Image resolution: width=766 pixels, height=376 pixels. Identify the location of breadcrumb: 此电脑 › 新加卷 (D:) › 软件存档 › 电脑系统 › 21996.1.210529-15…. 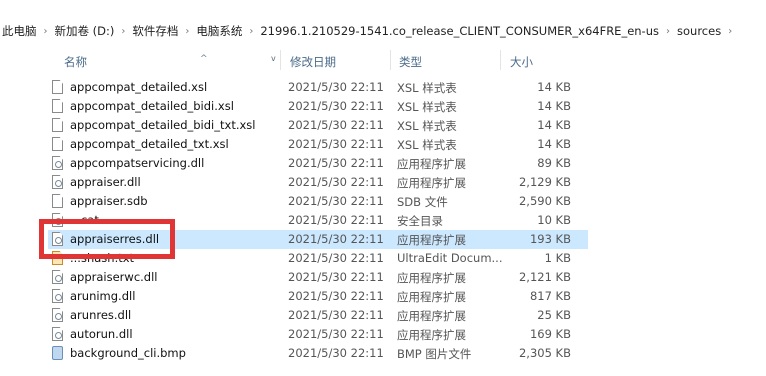
(383, 31).